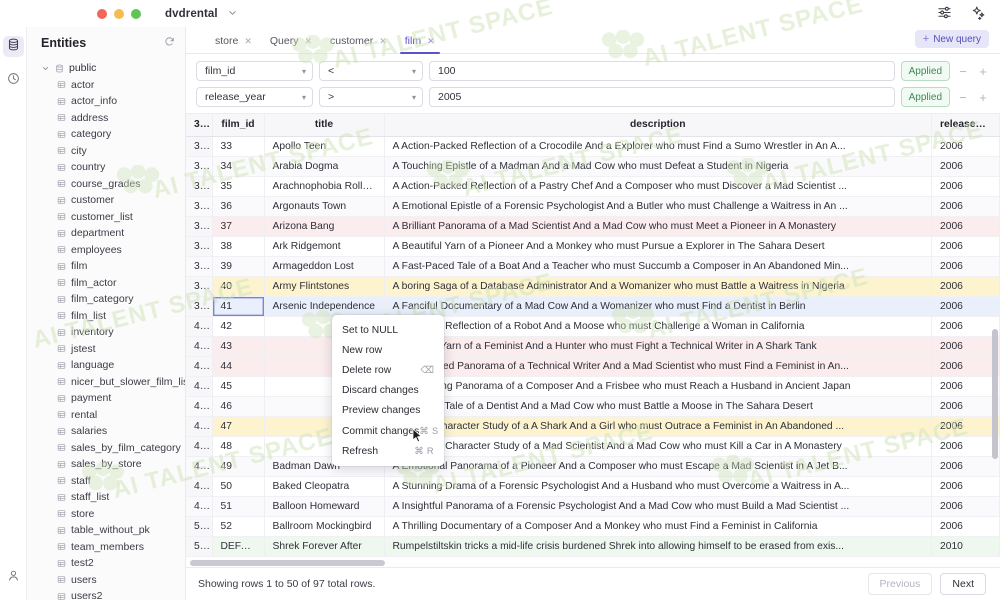 This screenshot has width=1000, height=600. What do you see at coordinates (238, 506) in the screenshot?
I see `cell-film_id: 51` at bounding box center [238, 506].